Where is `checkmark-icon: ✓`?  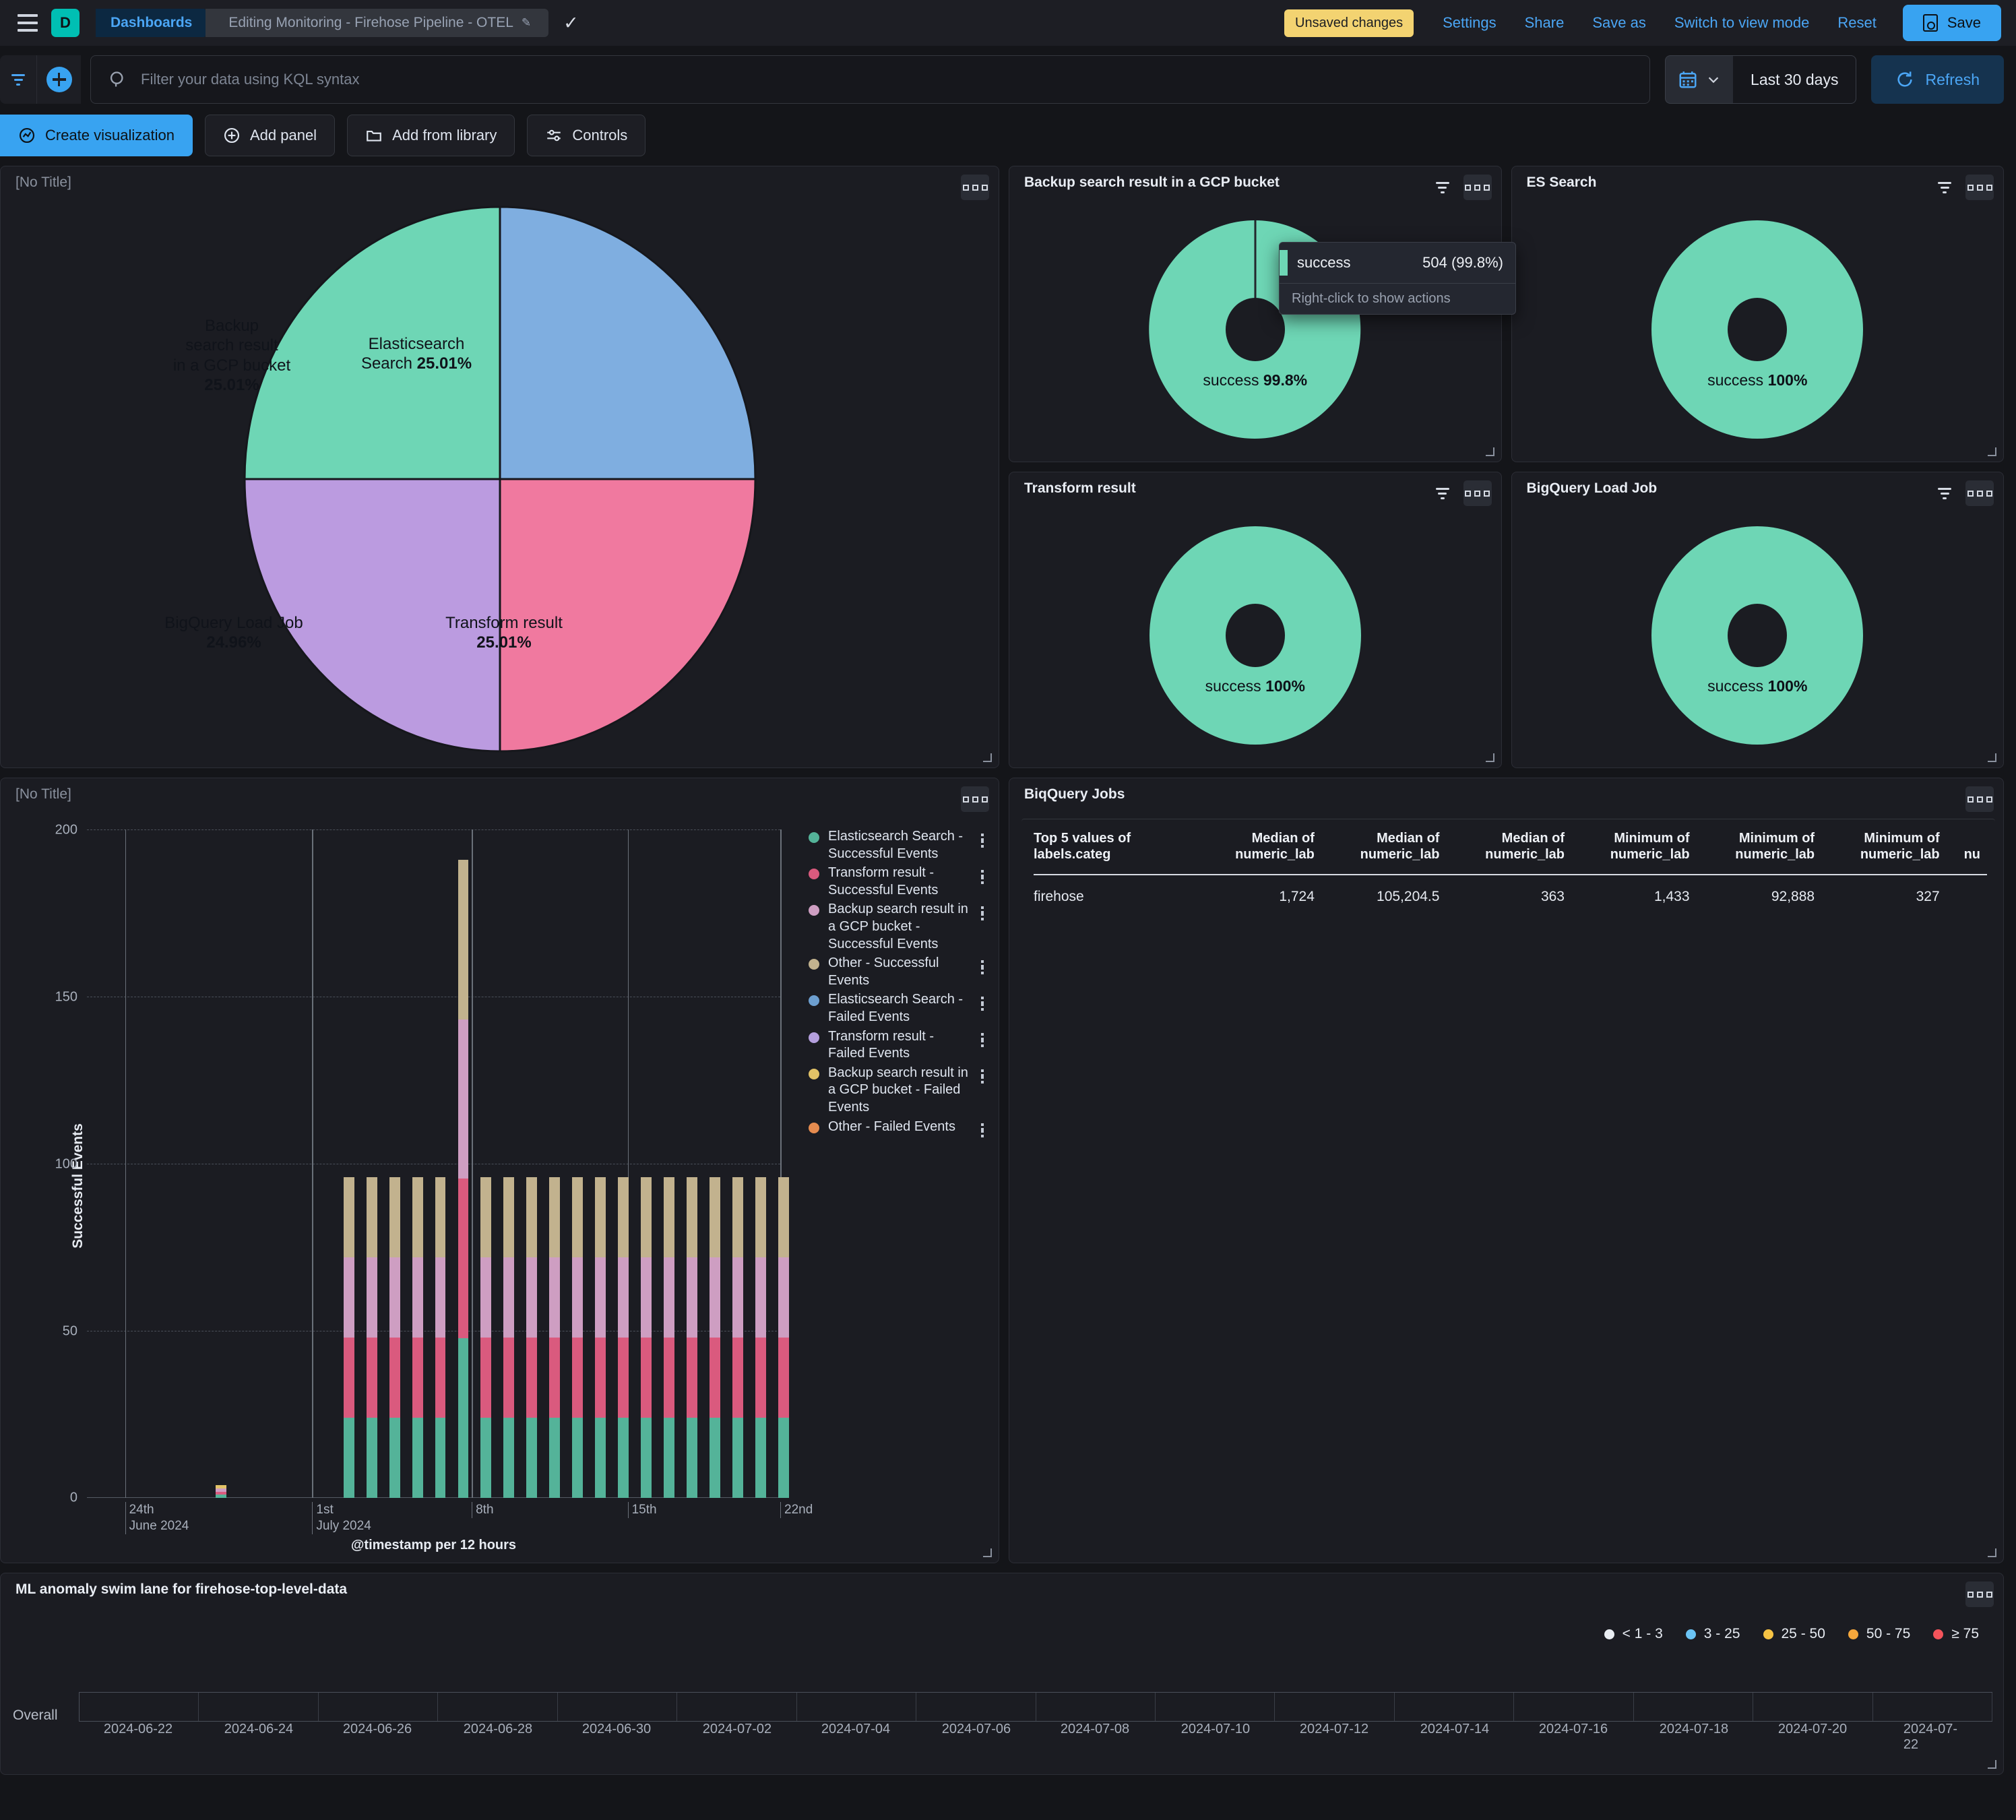
checkmark-icon: ✓ is located at coordinates (571, 23).